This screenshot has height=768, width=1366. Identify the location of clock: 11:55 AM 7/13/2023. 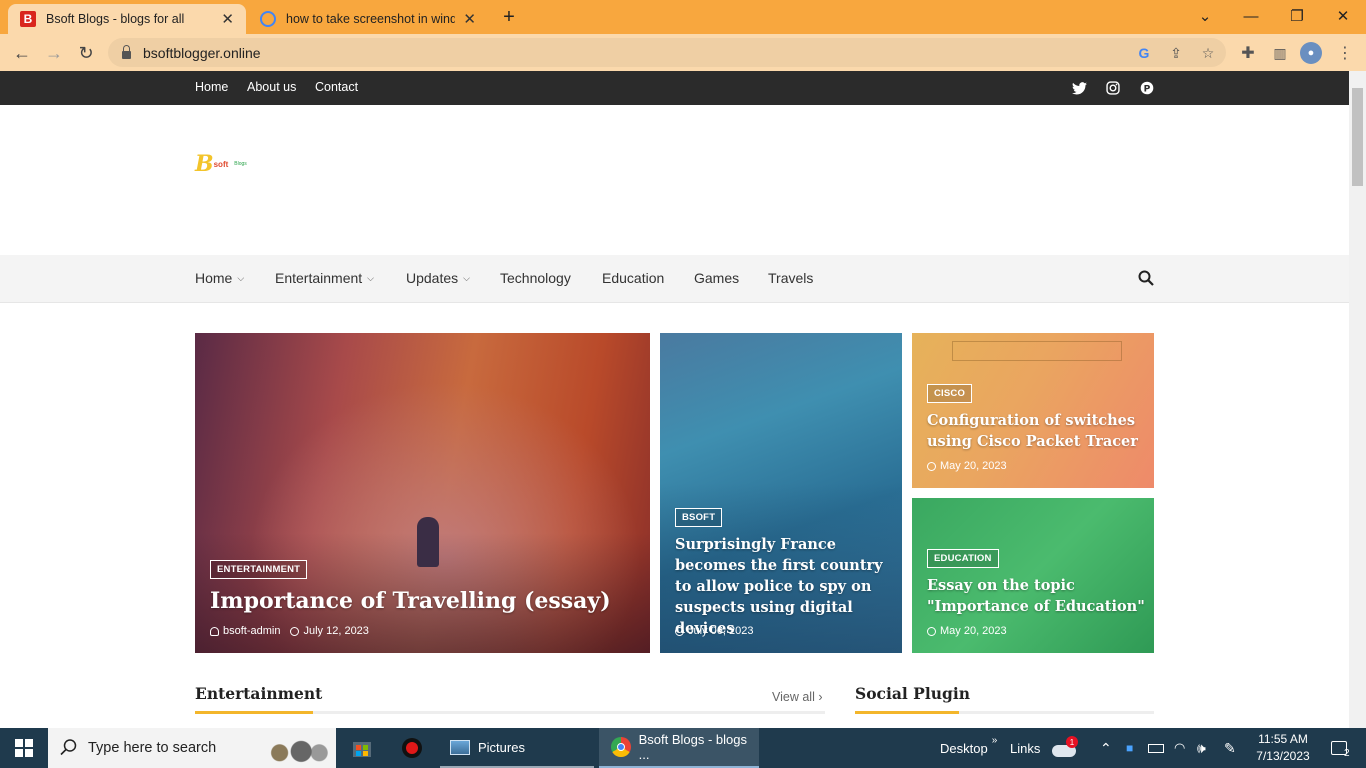
(1283, 748).